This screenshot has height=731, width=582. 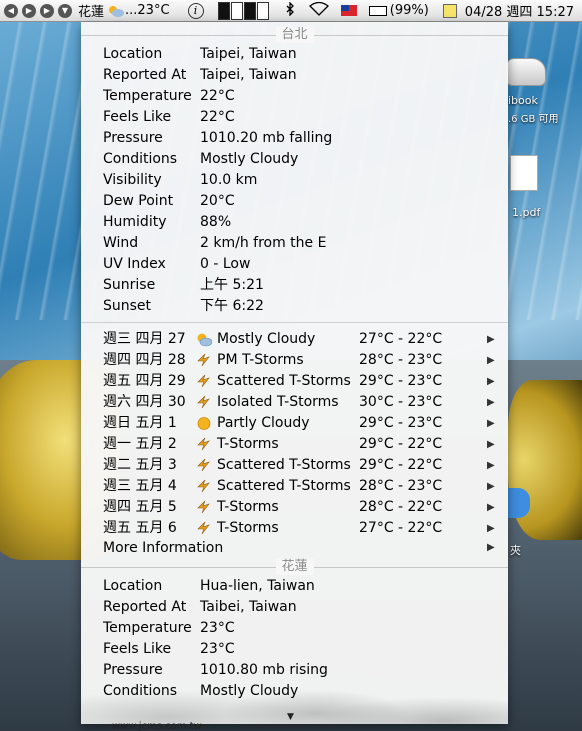 I want to click on forecast-row: 週三 五月 4 Scattered T-Storms 28°C - 23°C ▶, so click(x=303, y=486).